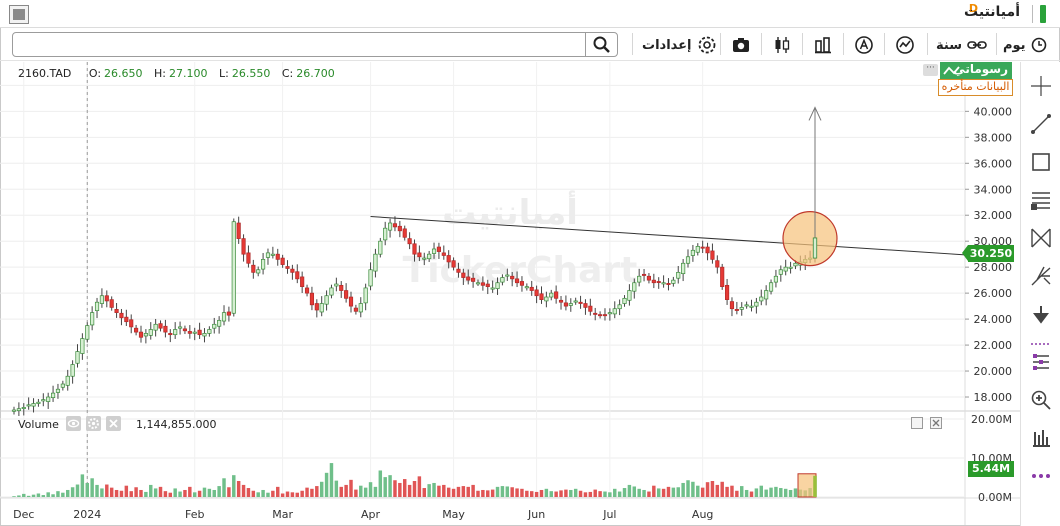  What do you see at coordinates (453, 514) in the screenshot?
I see `date-tick-label: May` at bounding box center [453, 514].